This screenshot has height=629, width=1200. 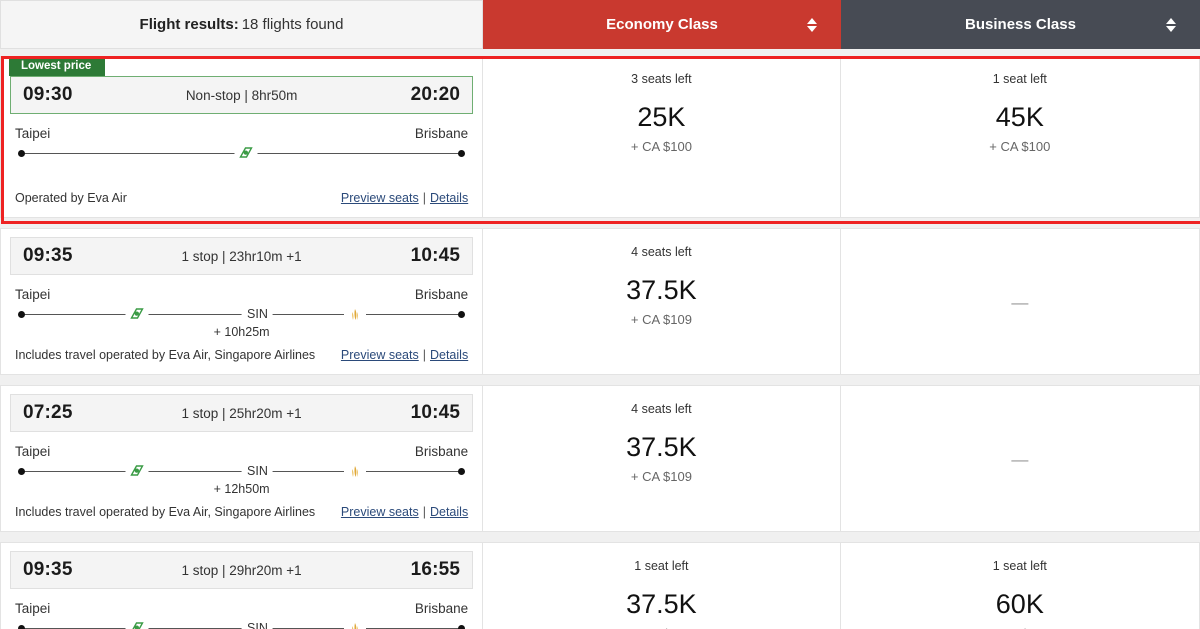 I want to click on stops-and-duration: Non-stop | 8hr50m, so click(x=241, y=95).